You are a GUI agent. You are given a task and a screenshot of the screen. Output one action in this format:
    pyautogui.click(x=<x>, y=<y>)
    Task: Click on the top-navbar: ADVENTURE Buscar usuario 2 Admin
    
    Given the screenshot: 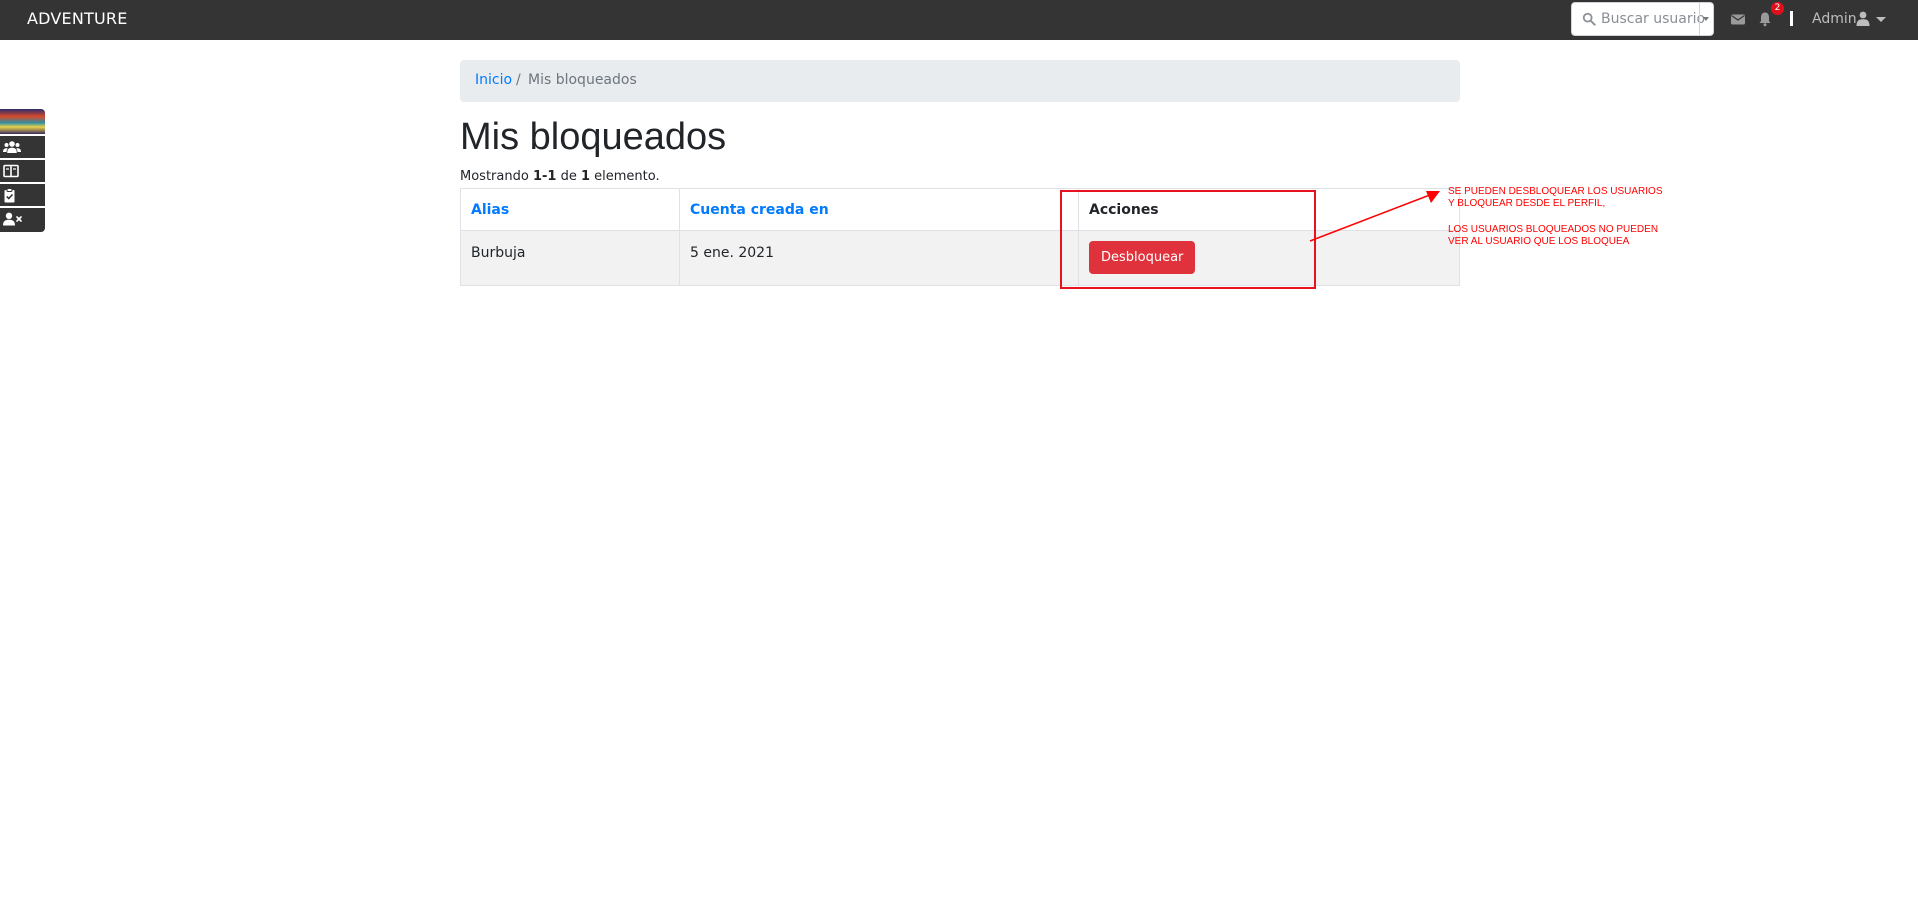 What is the action you would take?
    pyautogui.click(x=959, y=20)
    